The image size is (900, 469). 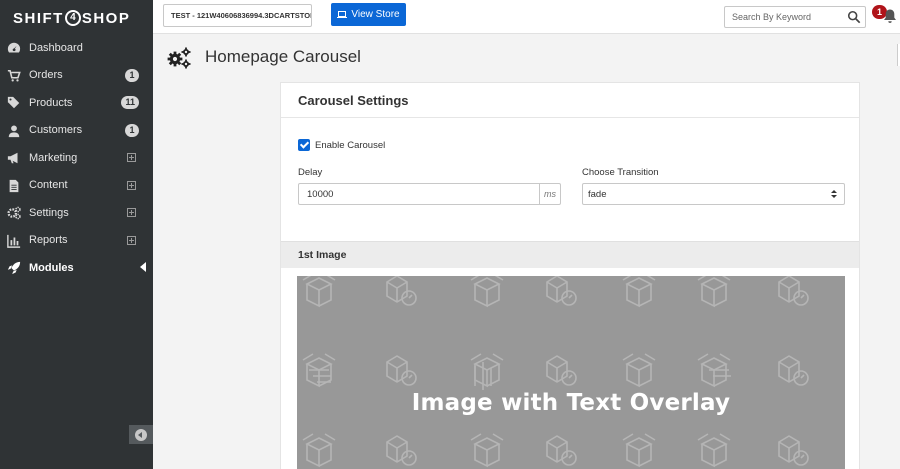 I want to click on arrow-left-circle-icon, so click(x=141, y=434).